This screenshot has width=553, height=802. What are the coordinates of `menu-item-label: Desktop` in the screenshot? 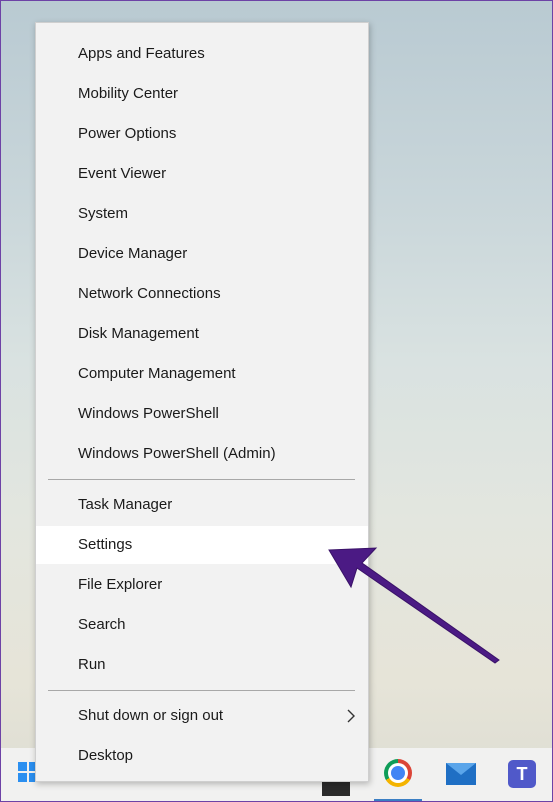 It's located at (106, 755).